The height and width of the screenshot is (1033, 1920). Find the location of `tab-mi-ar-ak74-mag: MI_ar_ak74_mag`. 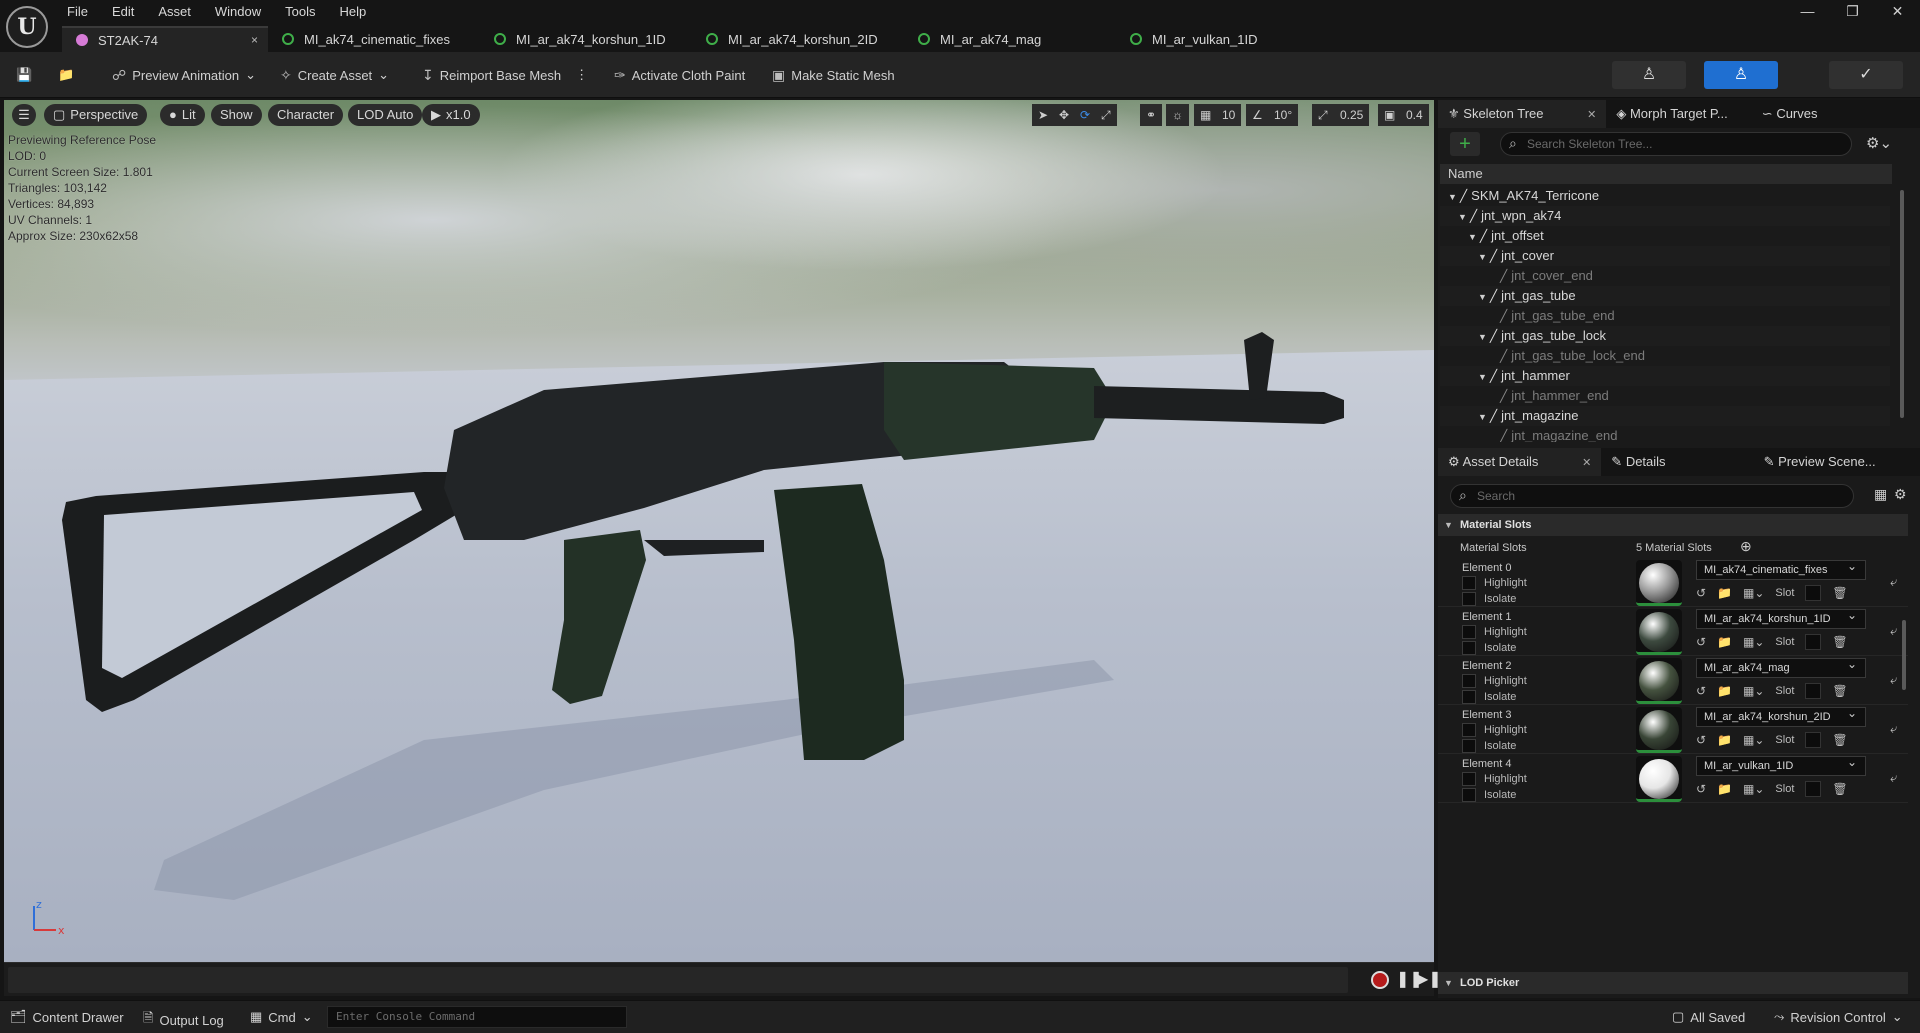

tab-mi-ar-ak74-mag: MI_ar_ak74_mag is located at coordinates (1010, 39).